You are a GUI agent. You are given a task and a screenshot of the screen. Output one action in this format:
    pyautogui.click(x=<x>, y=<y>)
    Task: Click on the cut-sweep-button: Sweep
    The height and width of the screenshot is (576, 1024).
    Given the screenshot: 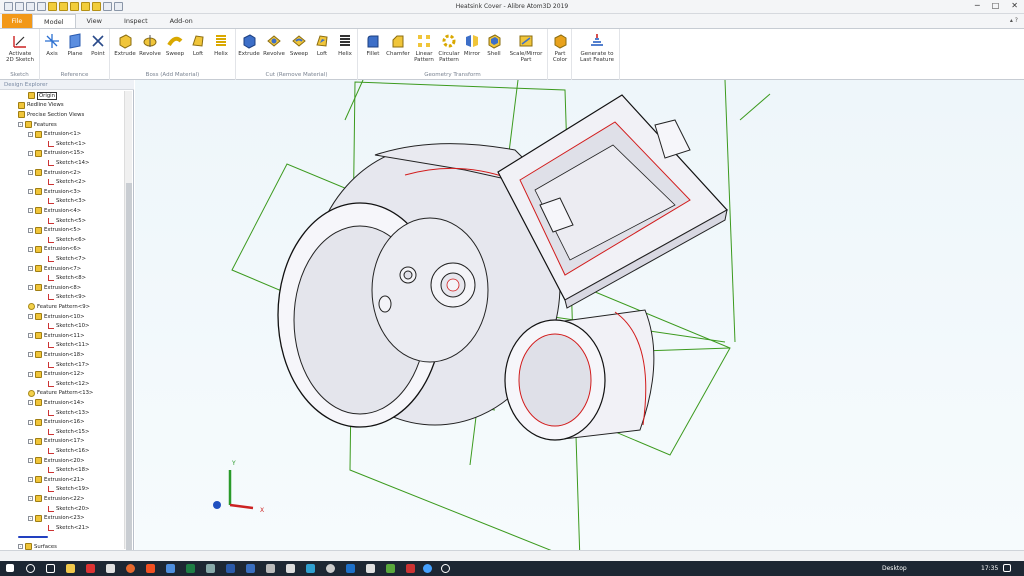 What is the action you would take?
    pyautogui.click(x=299, y=45)
    